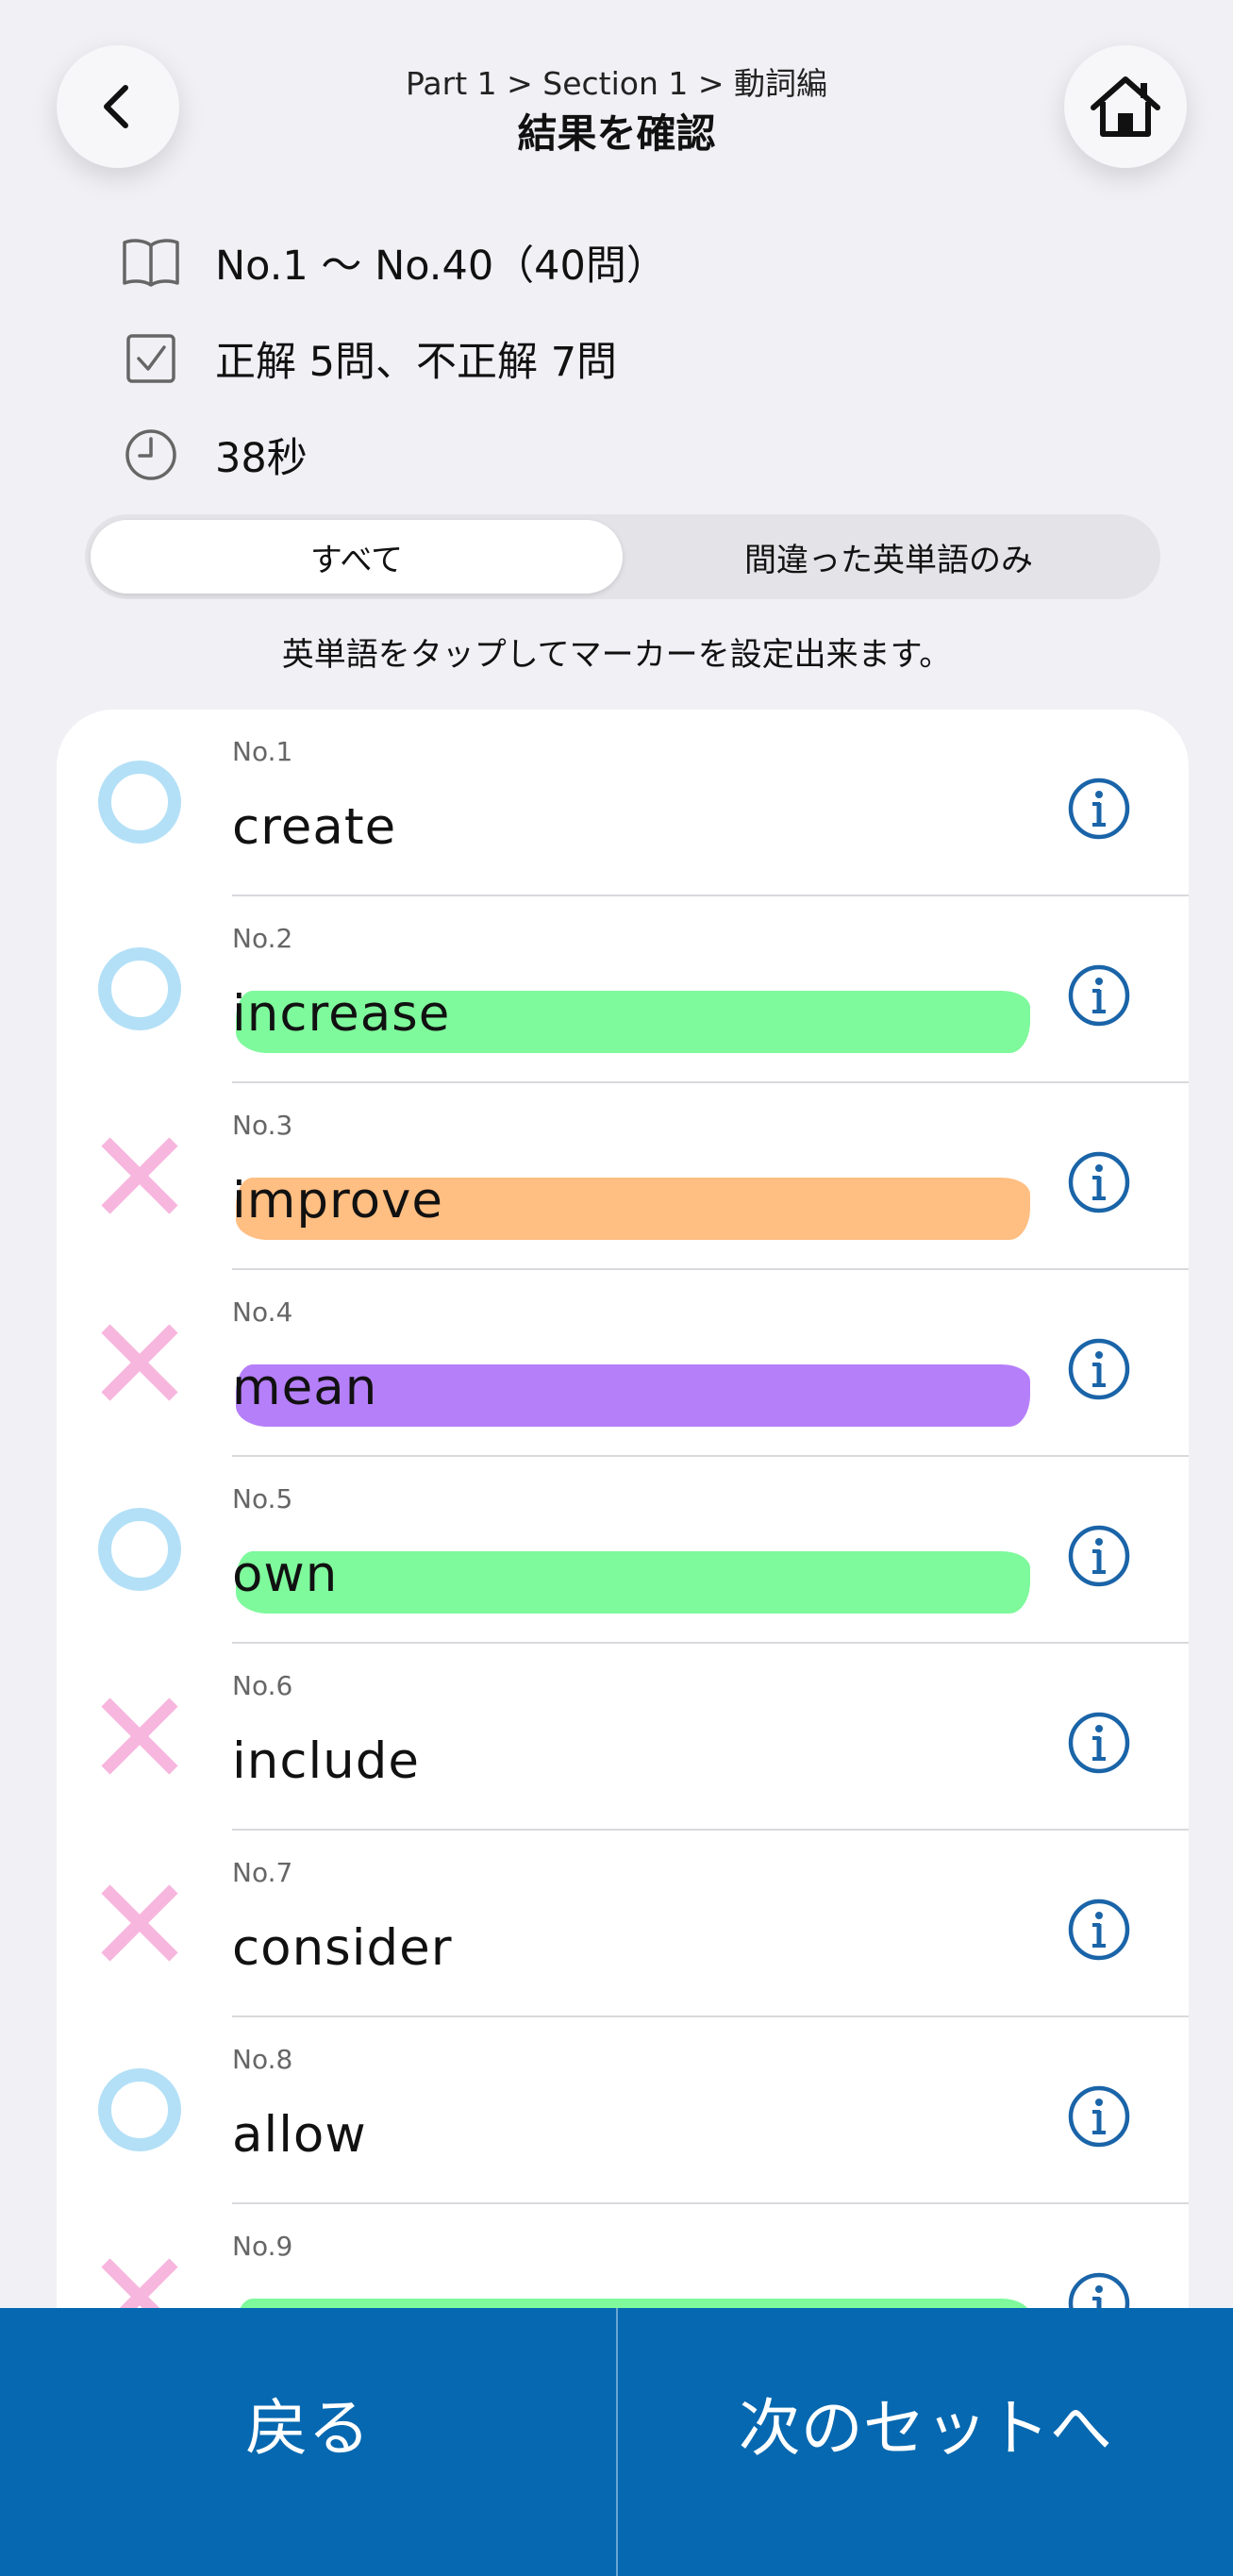  I want to click on time-row: 38秒, so click(214, 455).